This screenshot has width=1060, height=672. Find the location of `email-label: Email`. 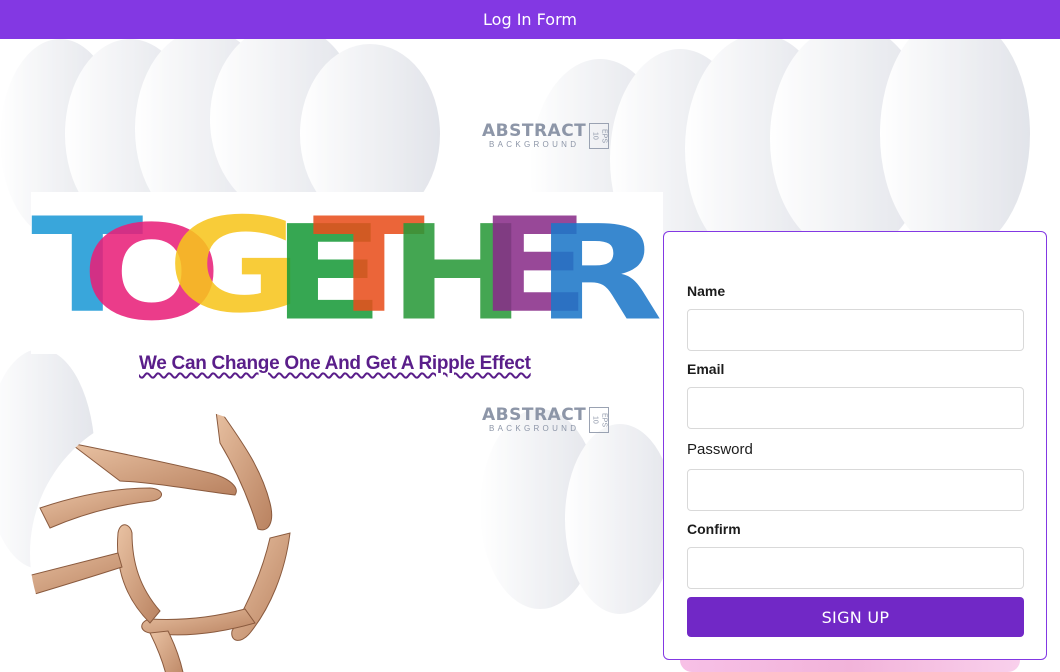

email-label: Email is located at coordinates (706, 369).